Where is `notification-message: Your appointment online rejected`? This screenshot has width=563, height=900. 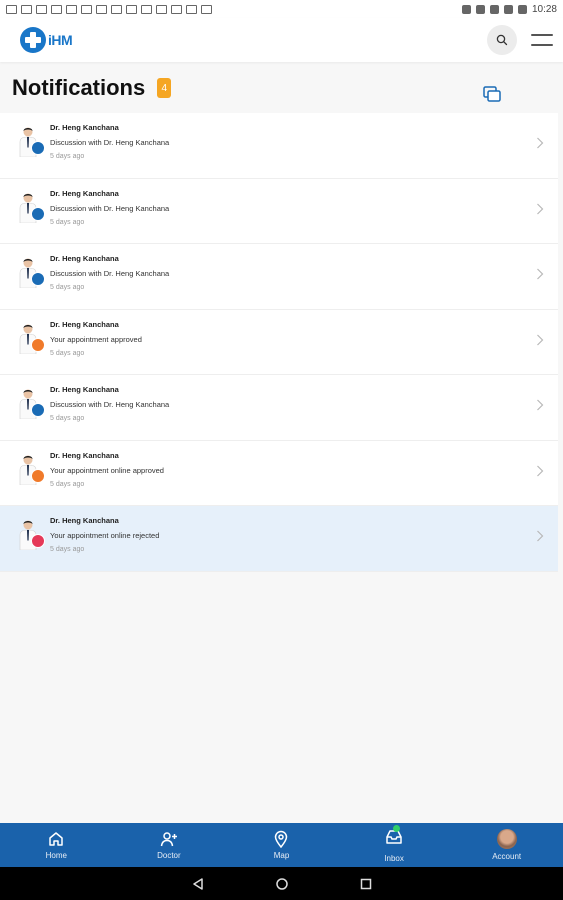
notification-message: Your appointment online rejected is located at coordinates (105, 535).